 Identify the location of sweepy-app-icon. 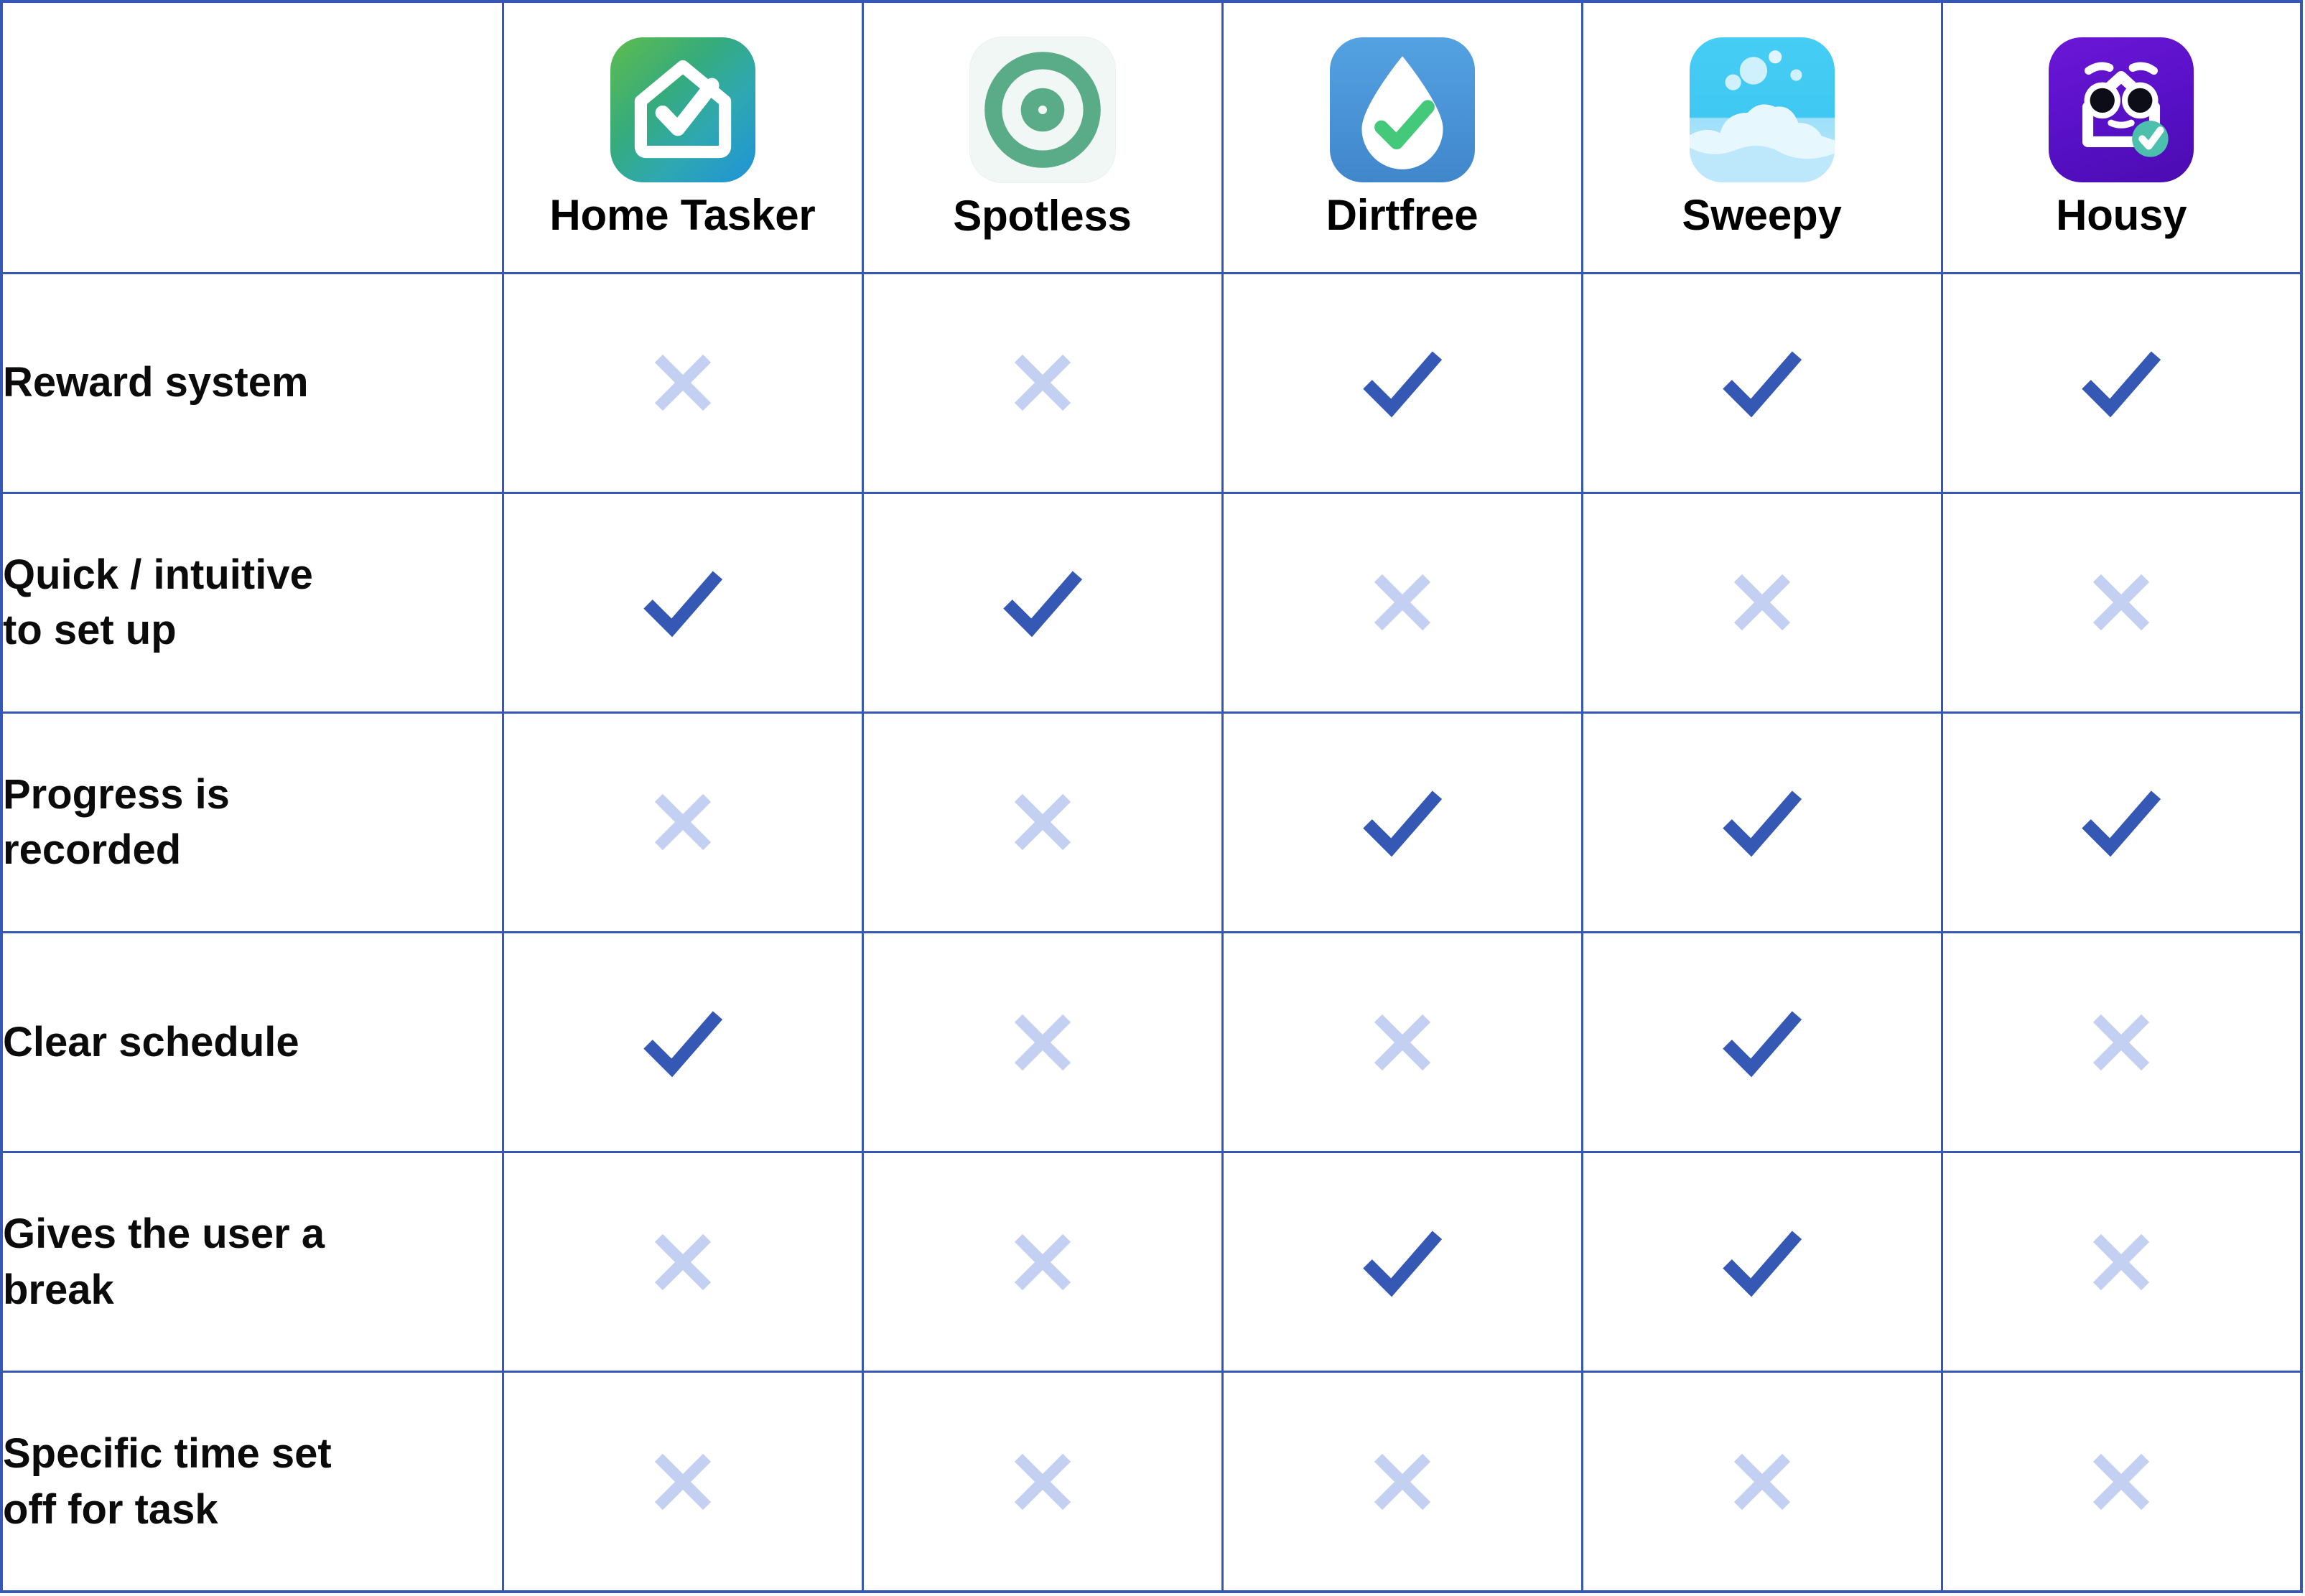
(1762, 110).